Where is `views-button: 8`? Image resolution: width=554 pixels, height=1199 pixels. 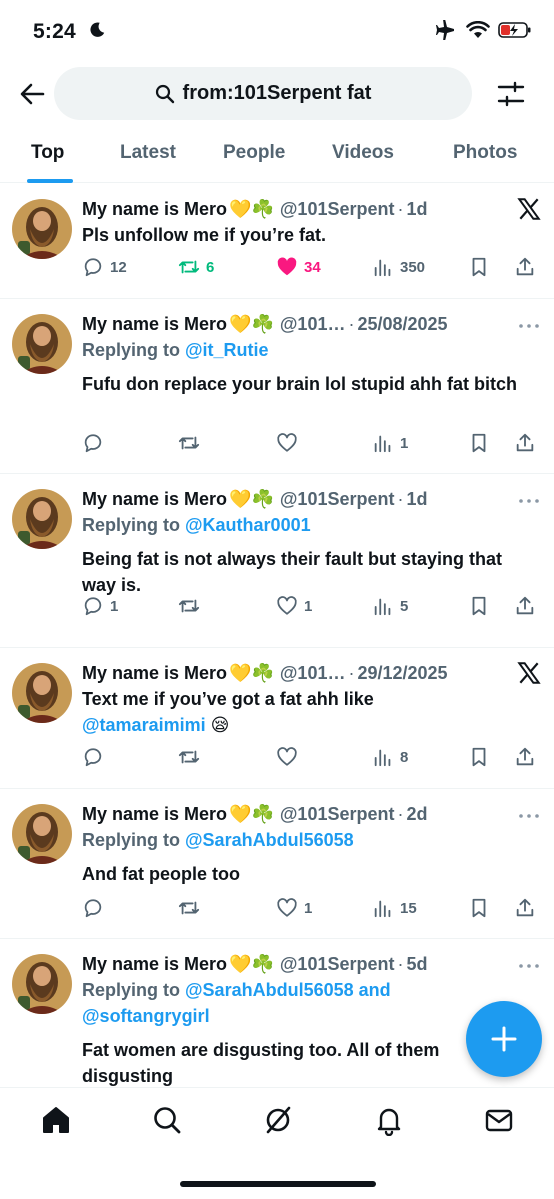
views-button: 8 is located at coordinates (390, 757).